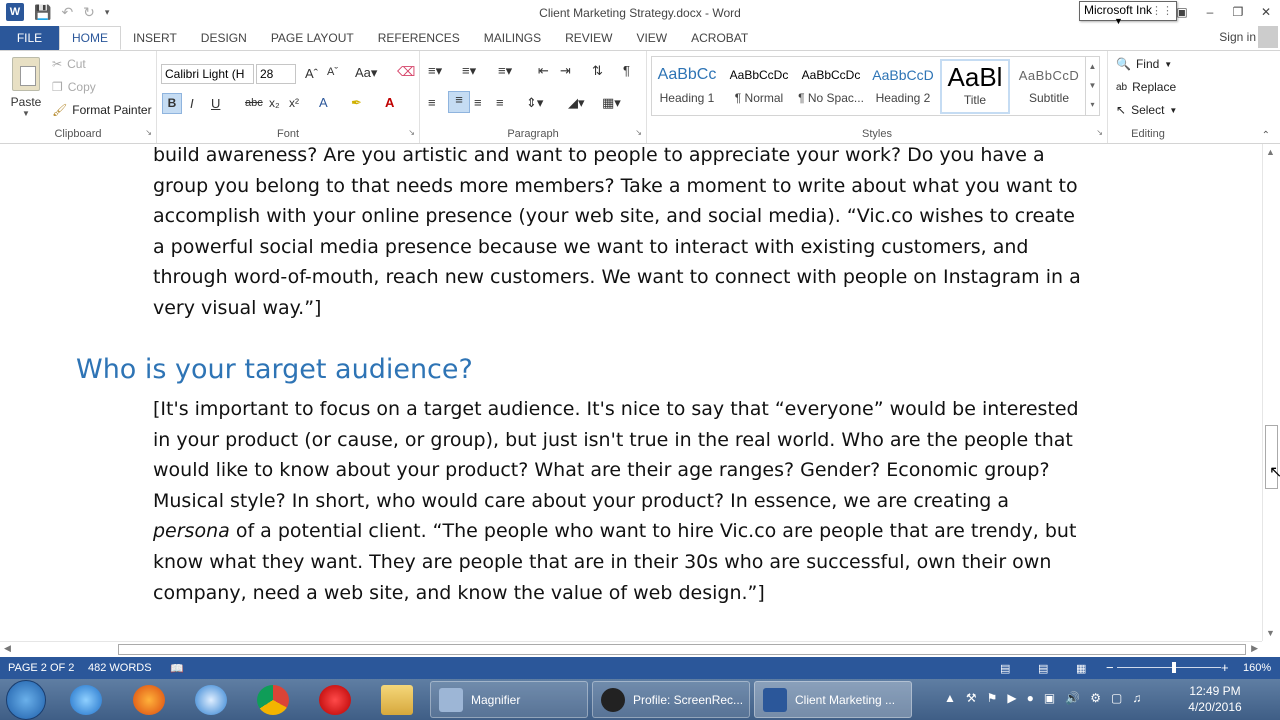 The height and width of the screenshot is (720, 1280). I want to click on style-subtitle: AaBbCcD Subtitle, so click(1049, 86).